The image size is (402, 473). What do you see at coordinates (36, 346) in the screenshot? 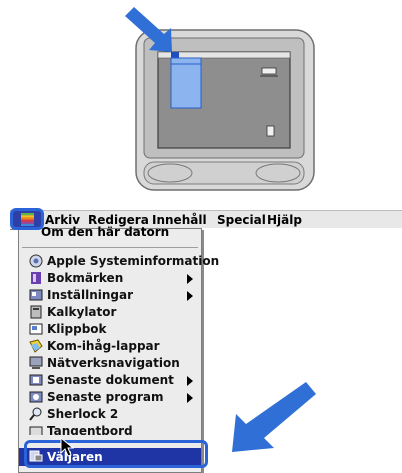
I see `stickies-icon` at bounding box center [36, 346].